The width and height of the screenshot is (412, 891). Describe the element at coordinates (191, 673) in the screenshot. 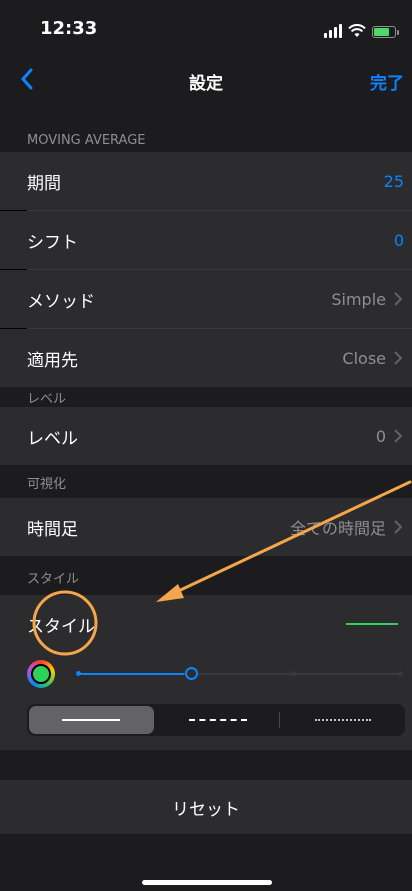

I see `slider-thumb` at that location.